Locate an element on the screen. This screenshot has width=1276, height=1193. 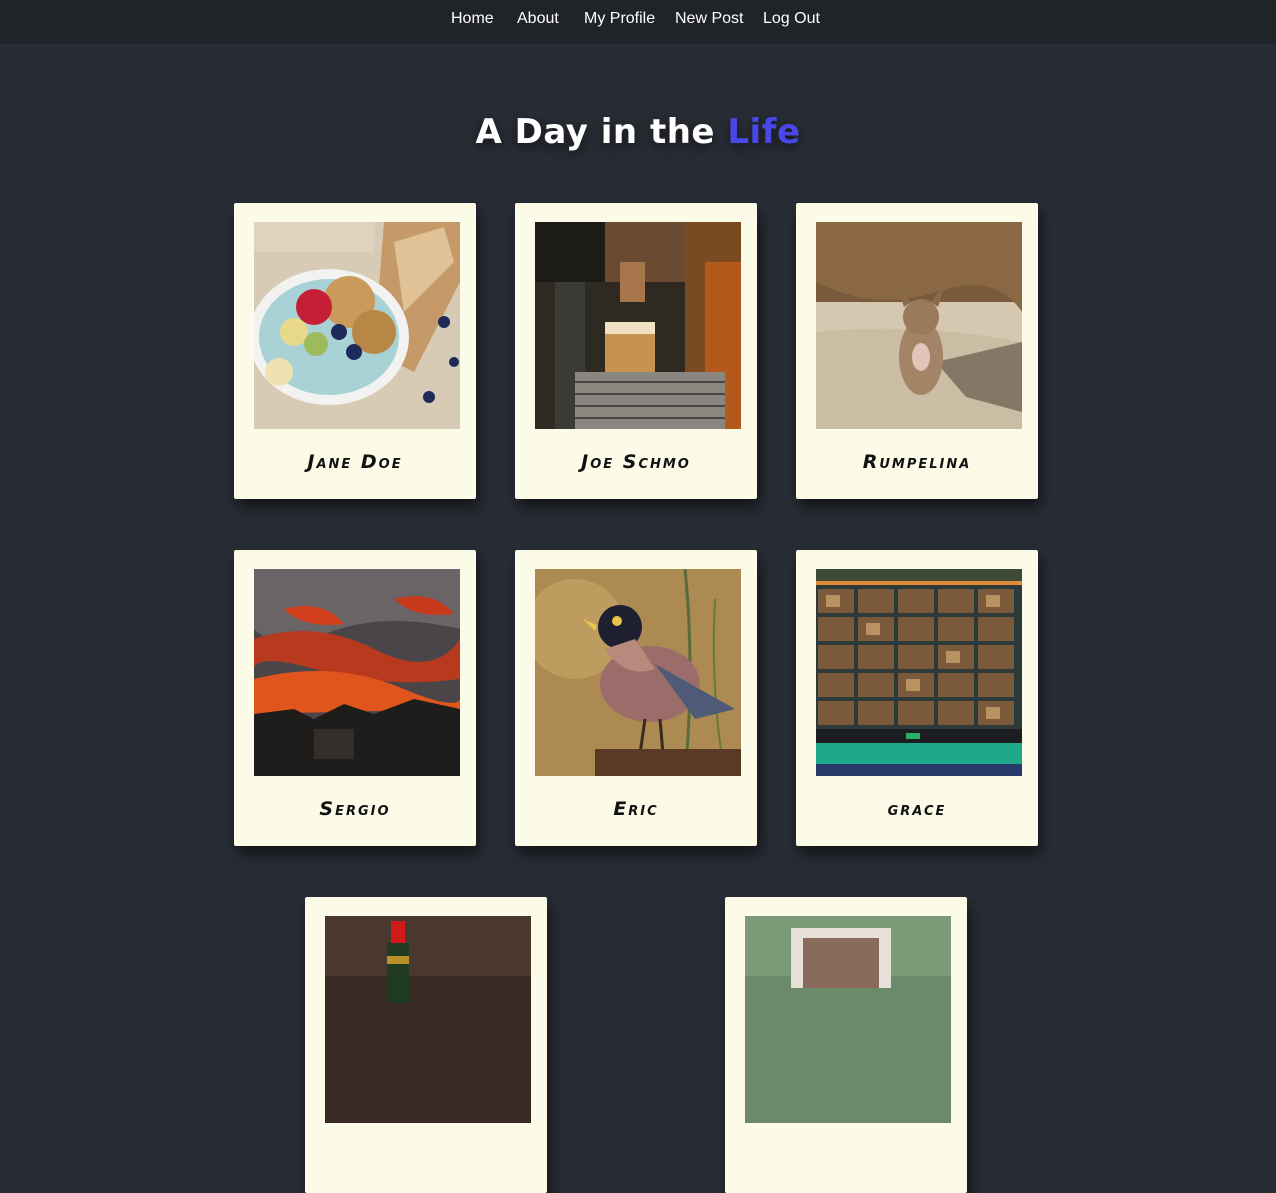
page-title-main: A Day in the is located at coordinates (595, 132).